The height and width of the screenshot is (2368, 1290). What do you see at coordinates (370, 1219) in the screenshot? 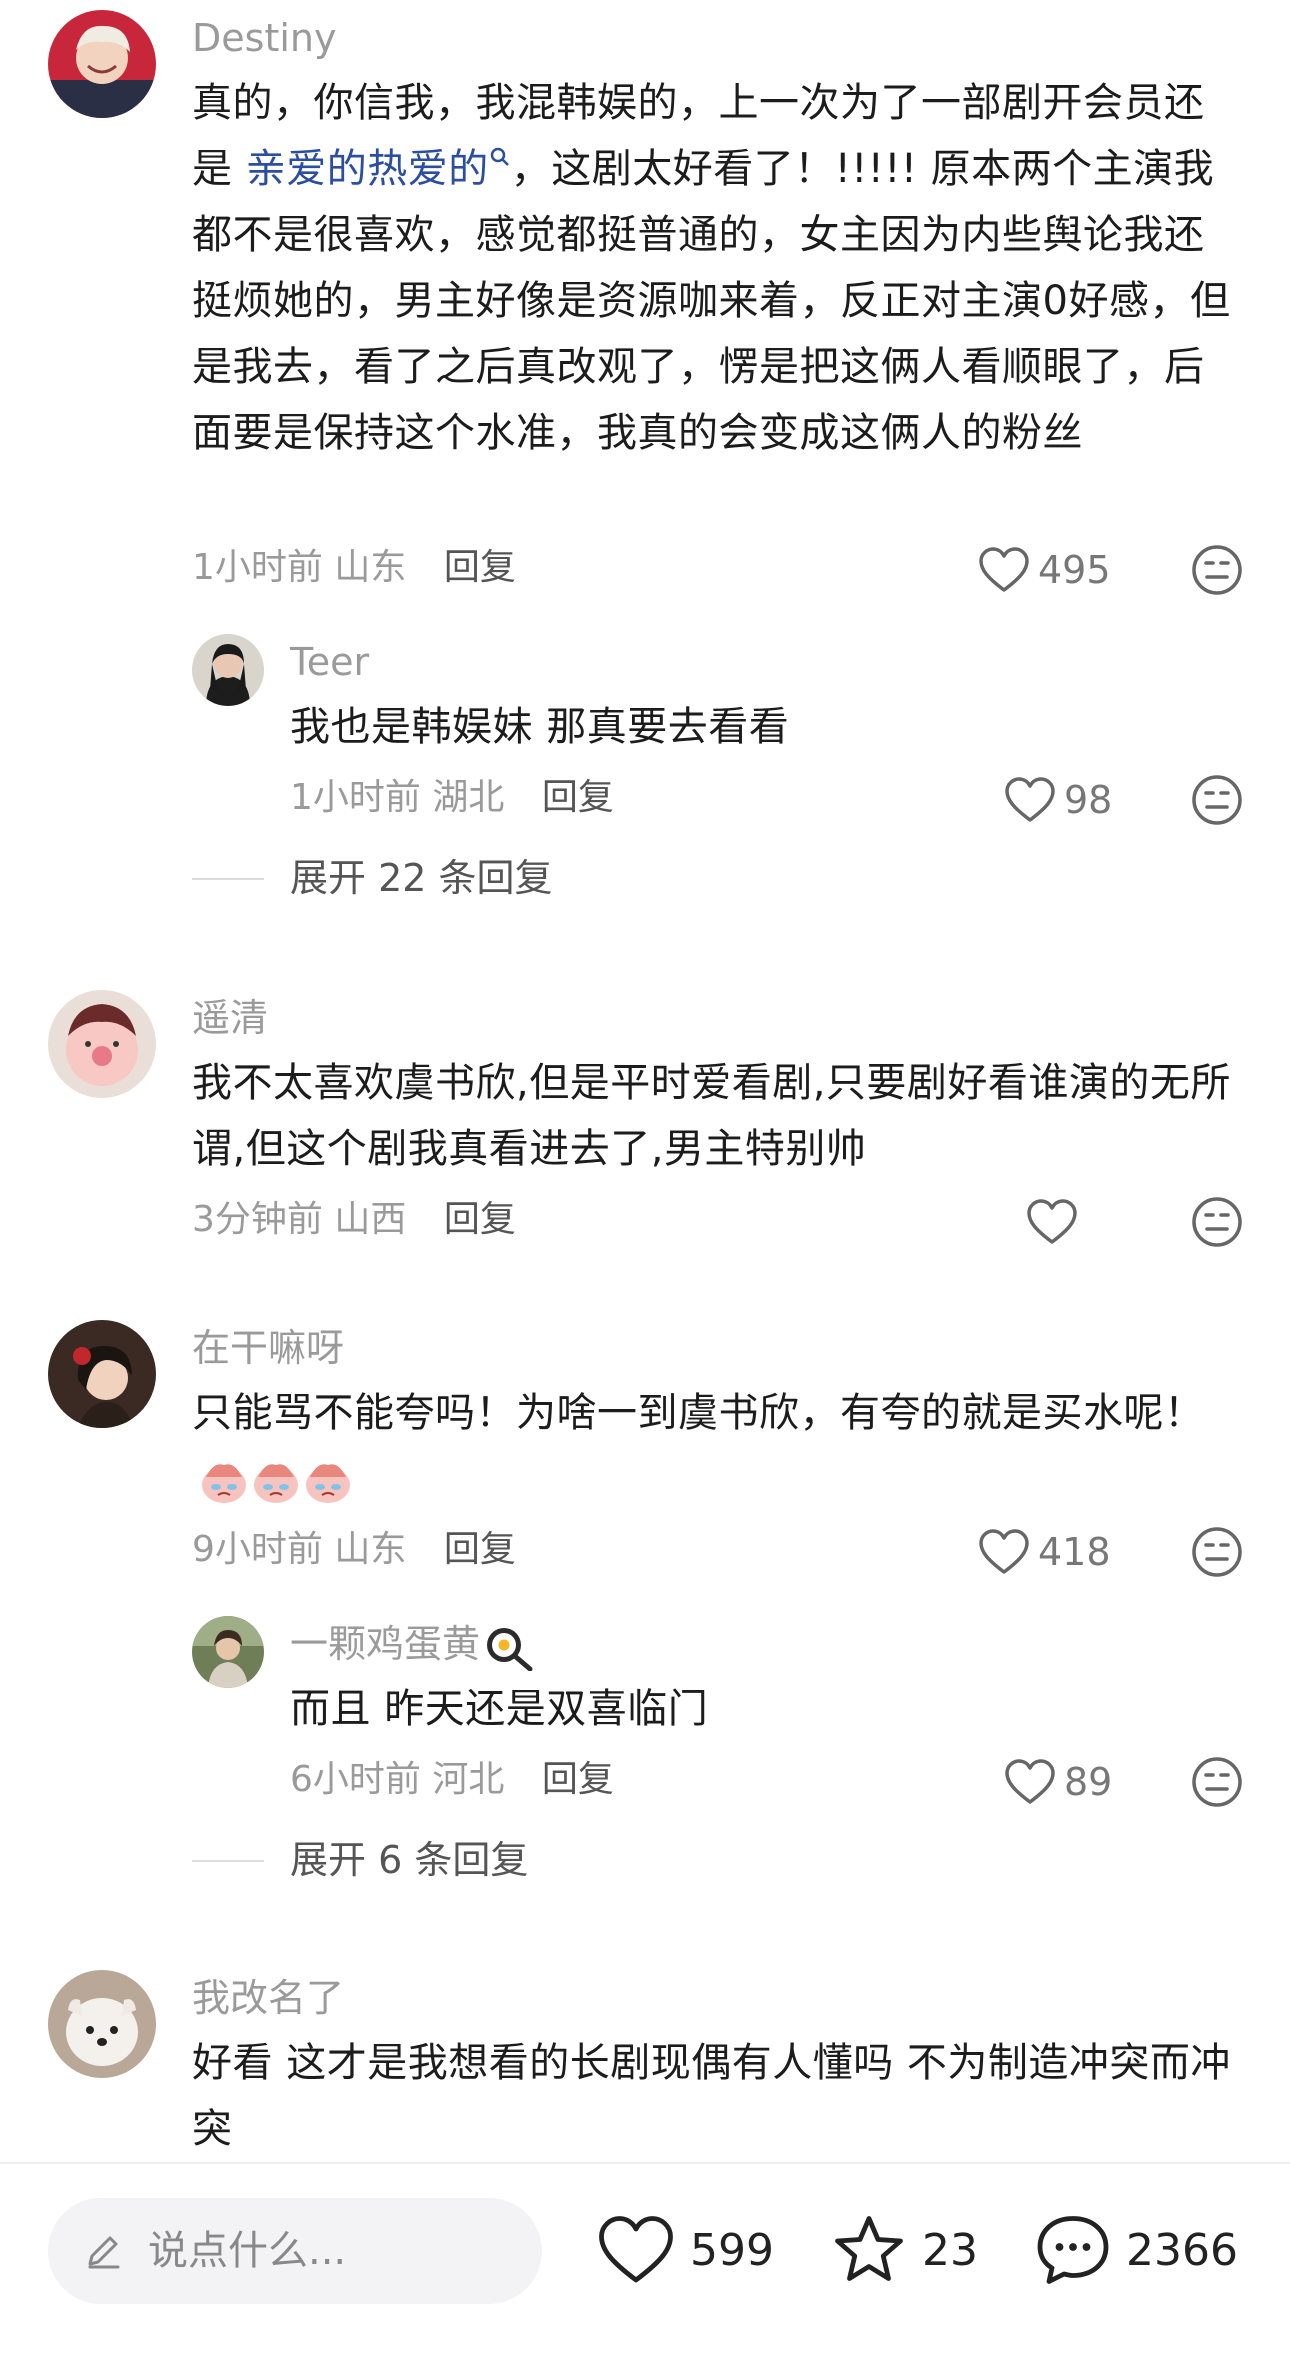
I see `comment-location: 山西` at bounding box center [370, 1219].